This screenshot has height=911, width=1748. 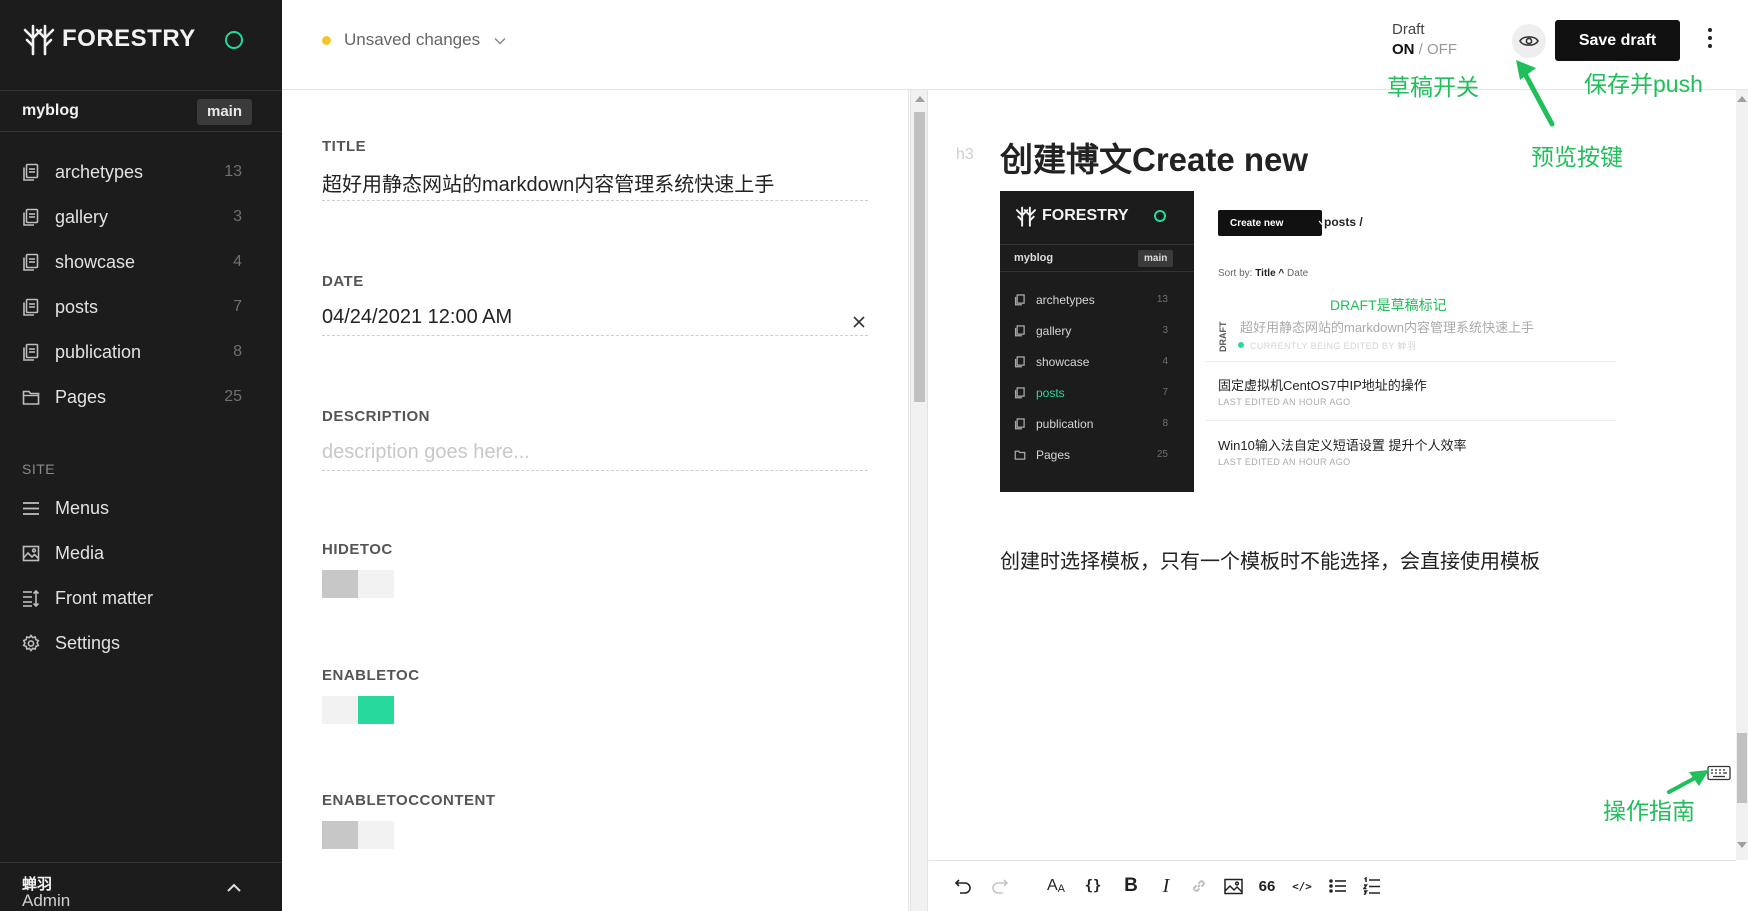 I want to click on hamburger-icon, so click(x=31, y=508).